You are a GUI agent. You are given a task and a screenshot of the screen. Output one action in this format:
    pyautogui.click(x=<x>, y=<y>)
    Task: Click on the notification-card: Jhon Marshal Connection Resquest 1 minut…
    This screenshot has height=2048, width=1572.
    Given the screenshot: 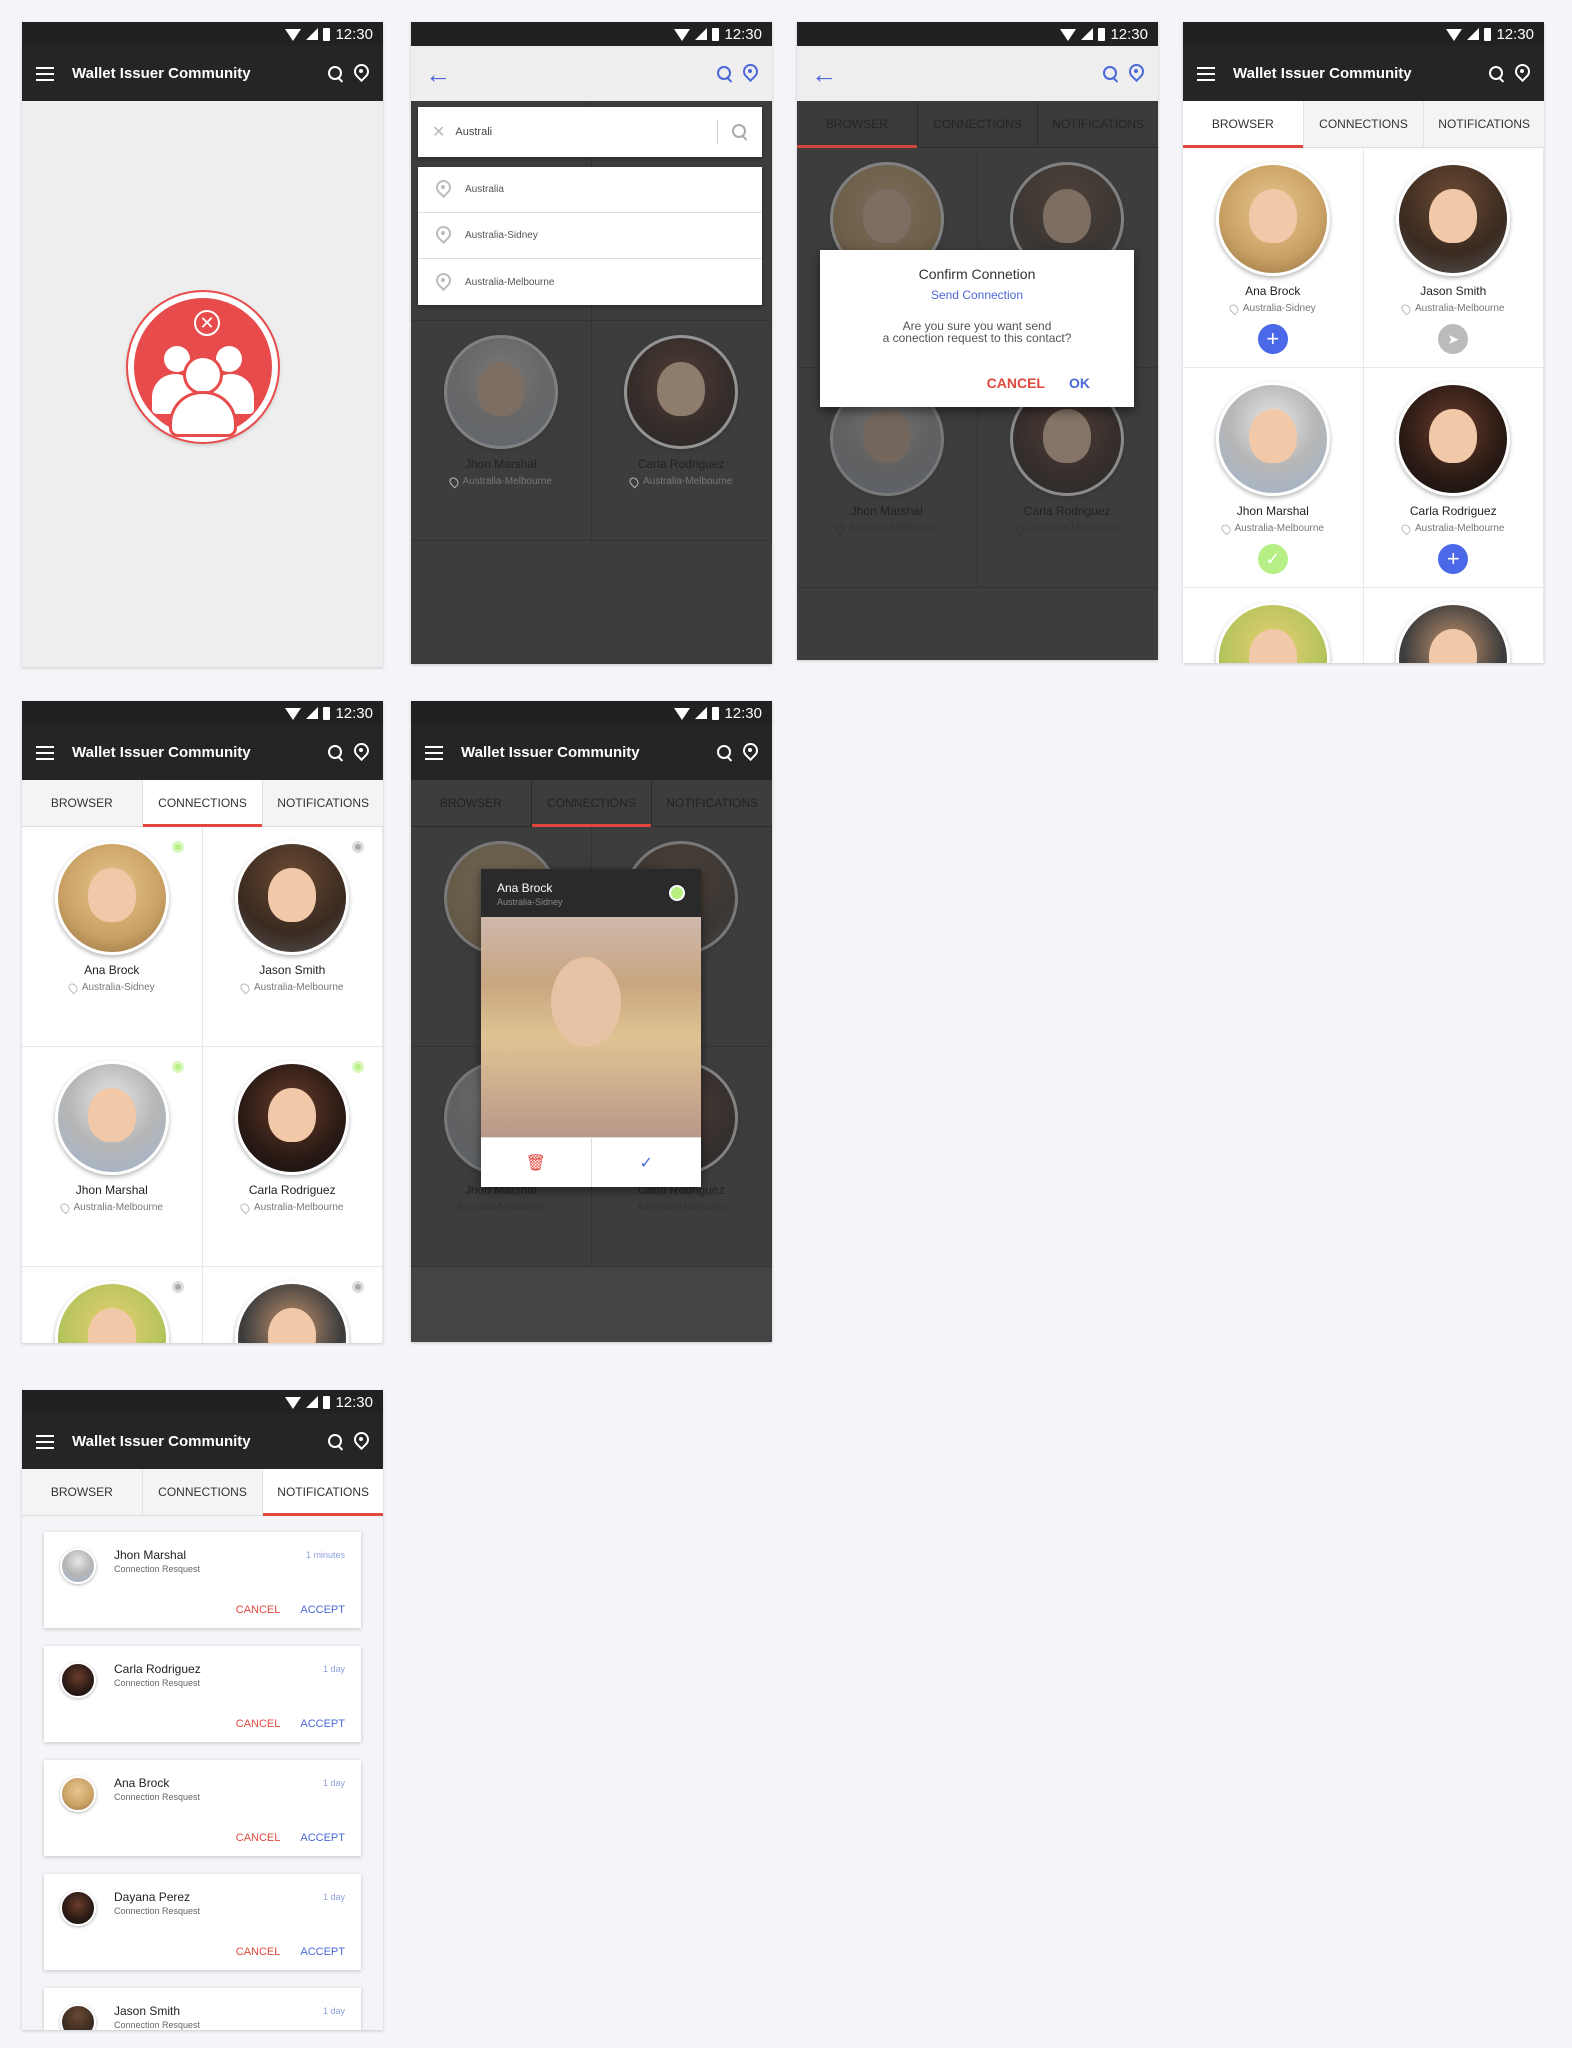 What is the action you would take?
    pyautogui.click(x=202, y=1580)
    